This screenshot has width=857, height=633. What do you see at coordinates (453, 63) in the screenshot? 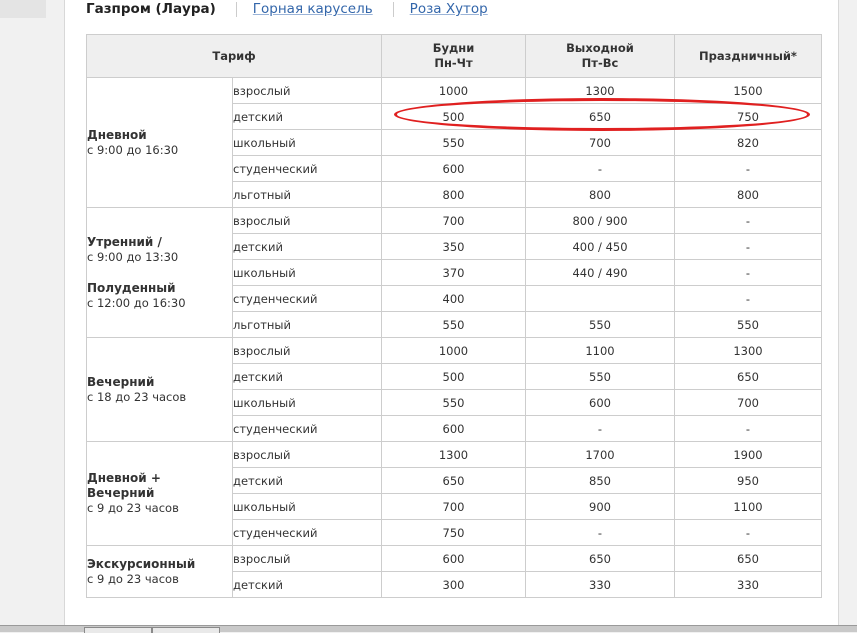
I see `header-weekdays-line2: Пн-Чт` at bounding box center [453, 63].